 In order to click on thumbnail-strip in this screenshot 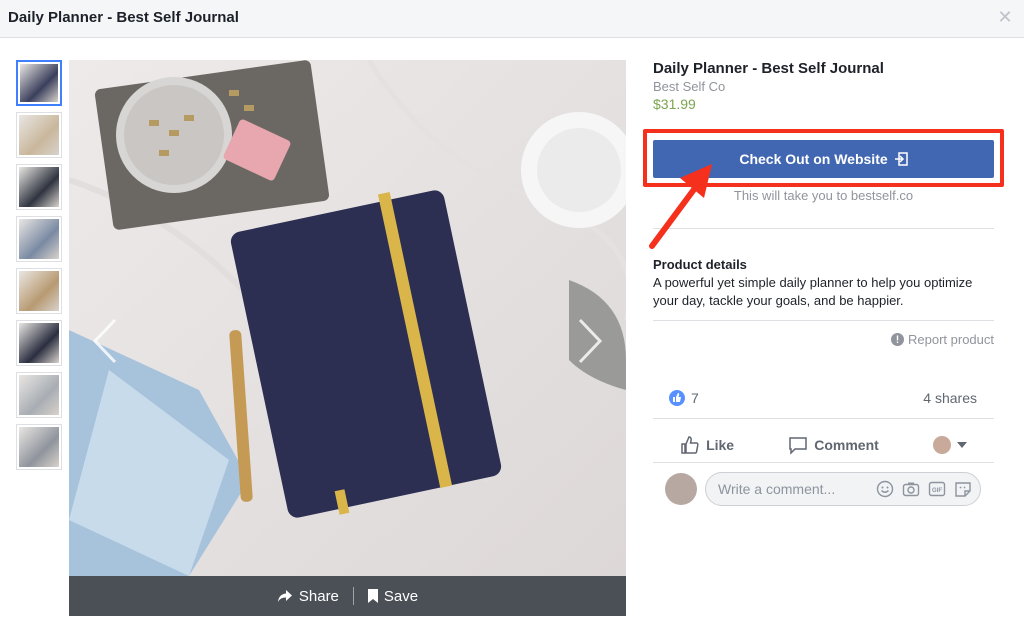, I will do `click(40, 268)`.